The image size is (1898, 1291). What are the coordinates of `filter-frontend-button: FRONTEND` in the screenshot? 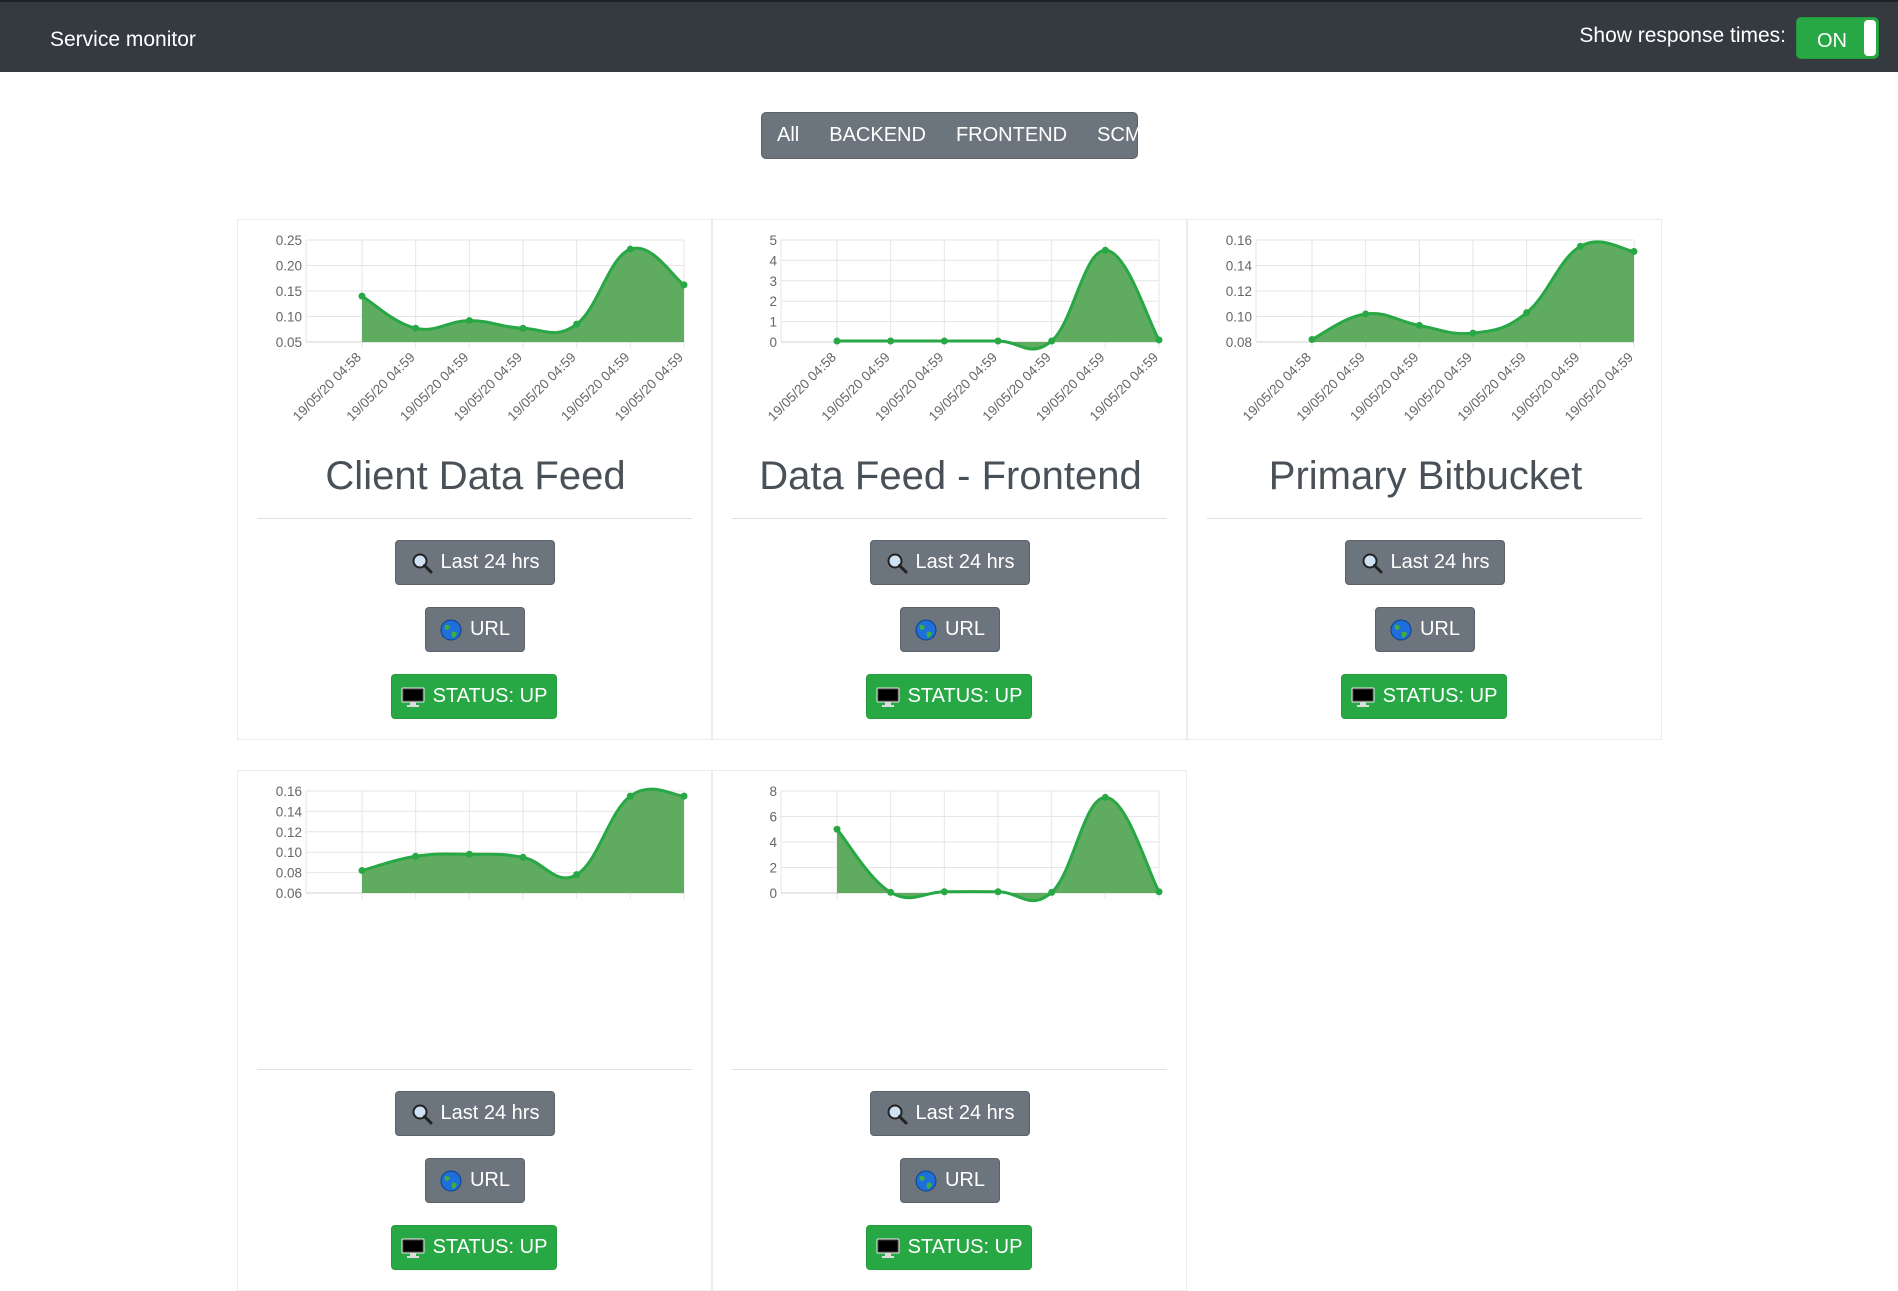 It's located at (1011, 135).